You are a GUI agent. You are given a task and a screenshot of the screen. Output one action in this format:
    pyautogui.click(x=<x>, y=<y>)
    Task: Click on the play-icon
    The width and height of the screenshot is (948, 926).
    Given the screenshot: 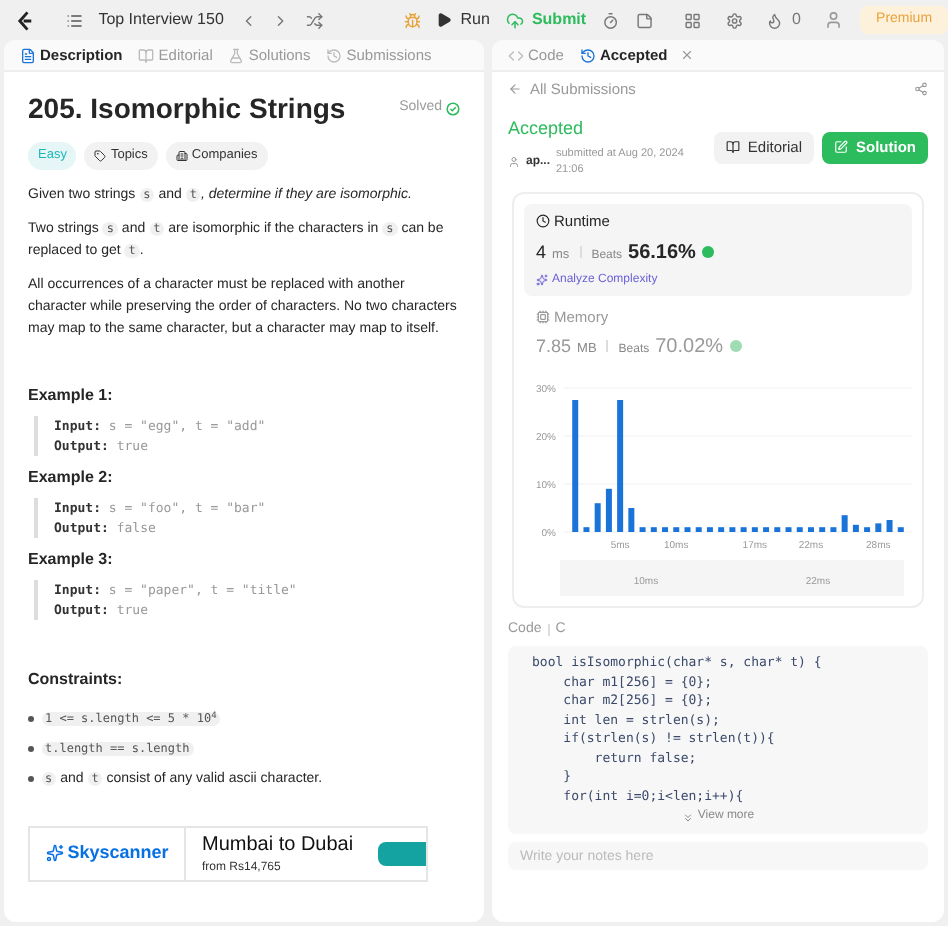 What is the action you would take?
    pyautogui.click(x=444, y=20)
    